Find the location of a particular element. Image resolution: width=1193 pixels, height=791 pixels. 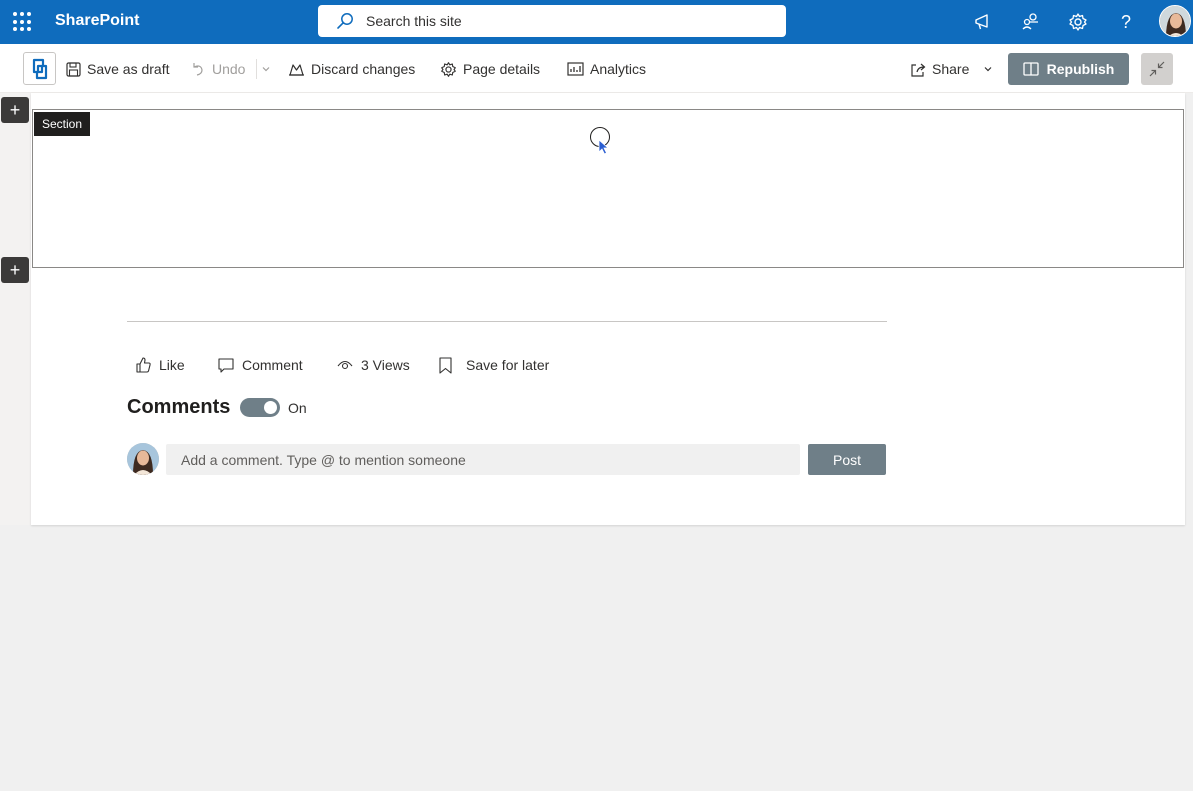

comment-label: Comment is located at coordinates (272, 365).